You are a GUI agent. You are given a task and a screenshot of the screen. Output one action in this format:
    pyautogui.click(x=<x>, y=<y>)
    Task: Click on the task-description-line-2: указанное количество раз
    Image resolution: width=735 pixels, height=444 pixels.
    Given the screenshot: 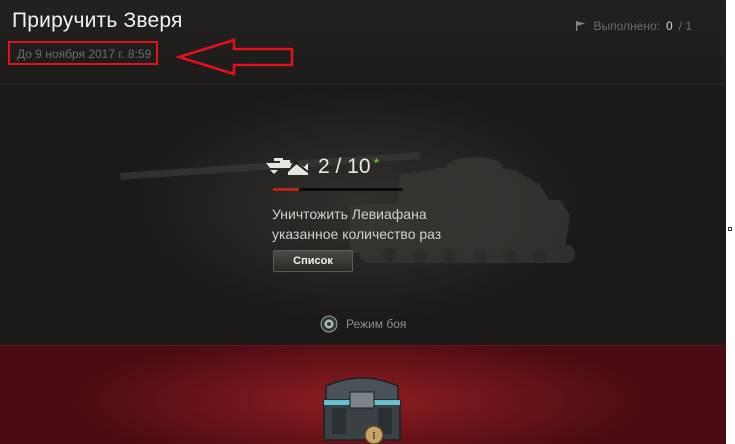 What is the action you would take?
    pyautogui.click(x=357, y=234)
    